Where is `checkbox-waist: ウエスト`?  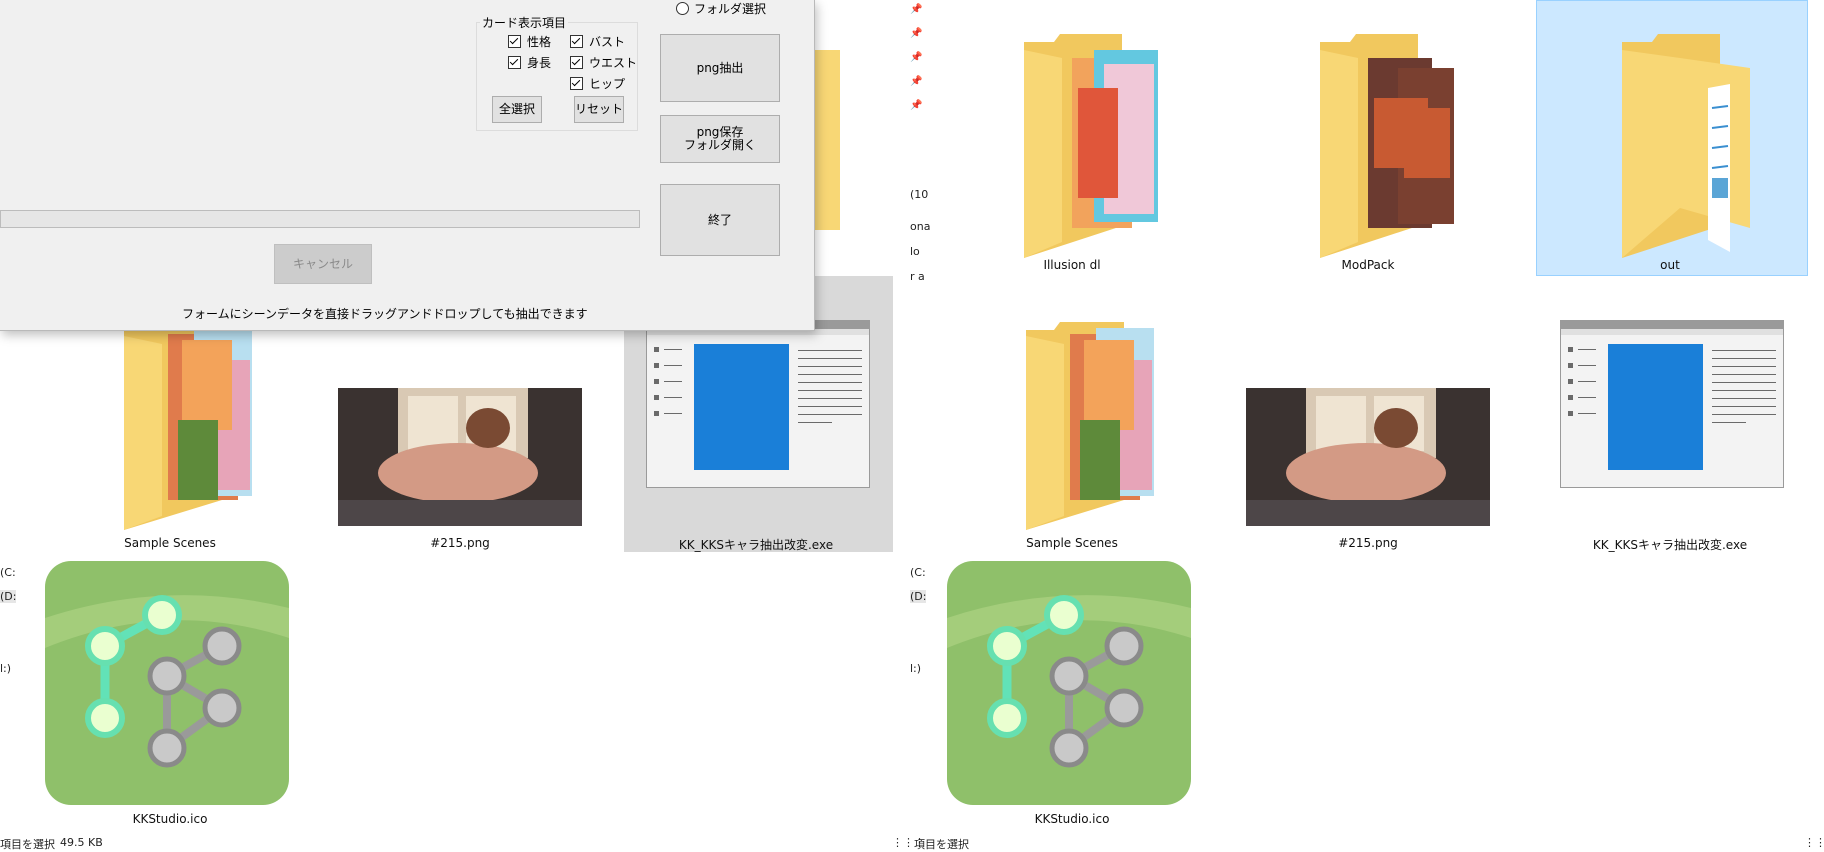 checkbox-waist: ウエスト is located at coordinates (603, 62).